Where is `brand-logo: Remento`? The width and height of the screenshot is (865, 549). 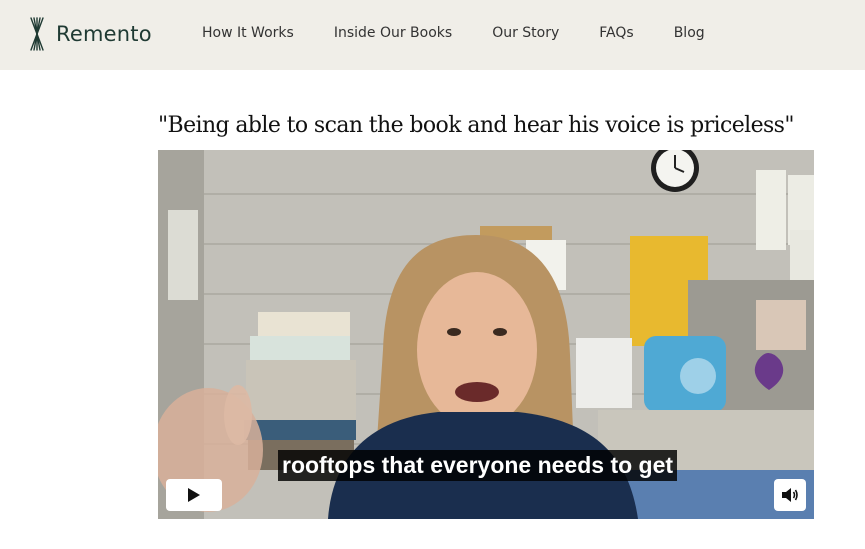
brand-logo: Remento is located at coordinates (90, 34).